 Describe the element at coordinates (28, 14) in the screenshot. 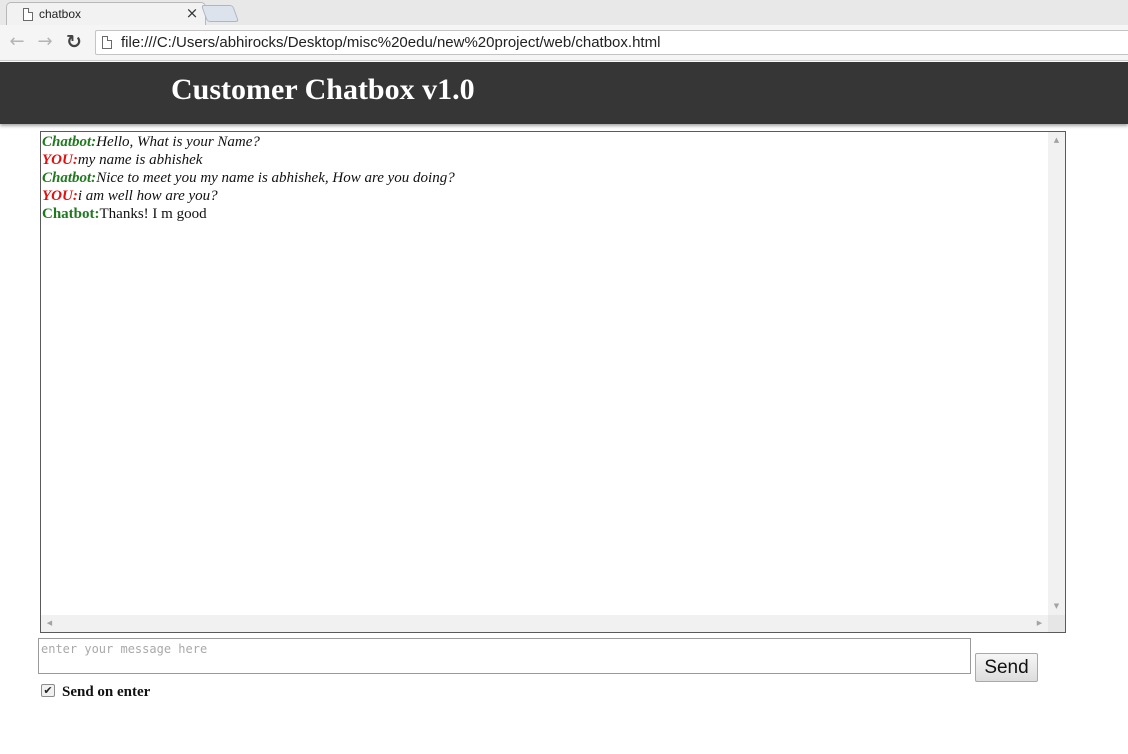

I see `document-icon` at that location.